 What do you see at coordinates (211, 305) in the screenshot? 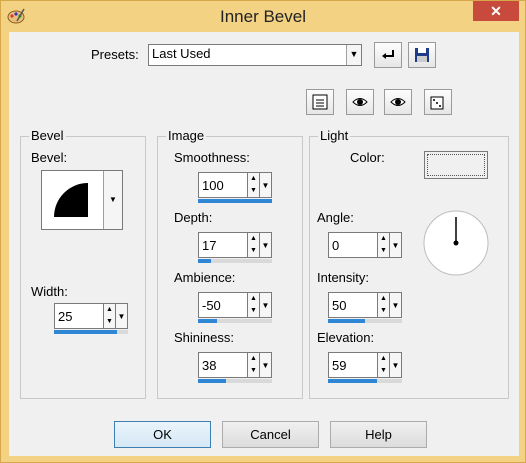
I see `ambience-value: -50` at bounding box center [211, 305].